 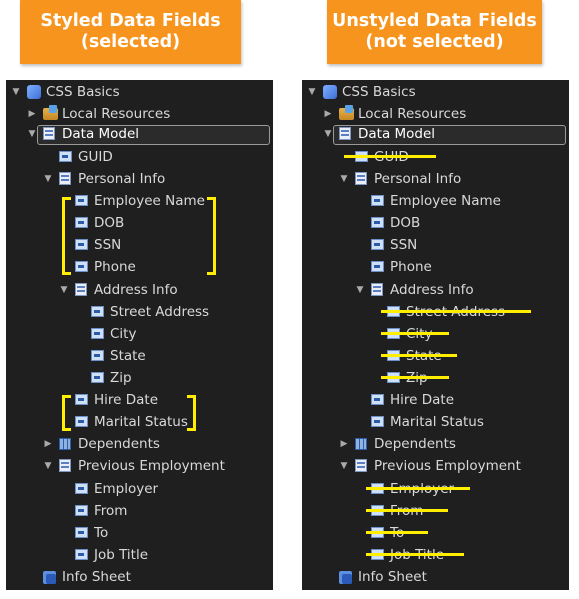 What do you see at coordinates (404, 245) in the screenshot?
I see `tree-item-label: SSN` at bounding box center [404, 245].